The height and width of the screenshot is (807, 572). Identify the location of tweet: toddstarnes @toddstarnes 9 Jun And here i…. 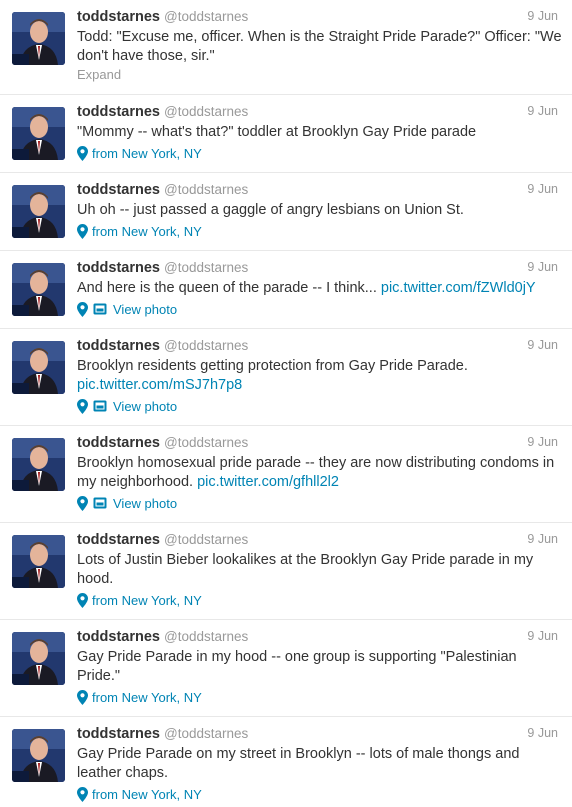
(286, 290).